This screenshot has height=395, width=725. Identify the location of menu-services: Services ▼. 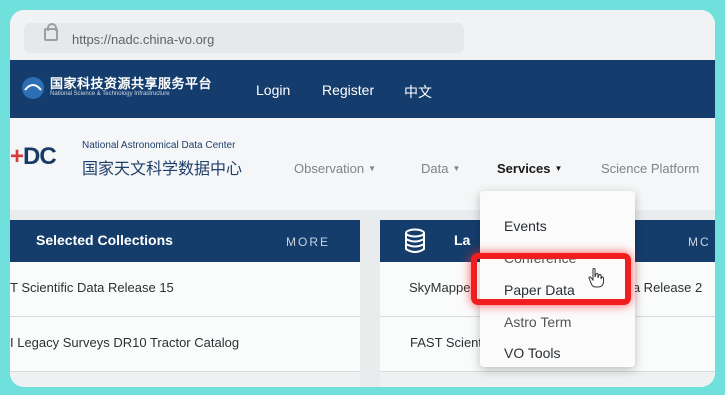
(529, 168).